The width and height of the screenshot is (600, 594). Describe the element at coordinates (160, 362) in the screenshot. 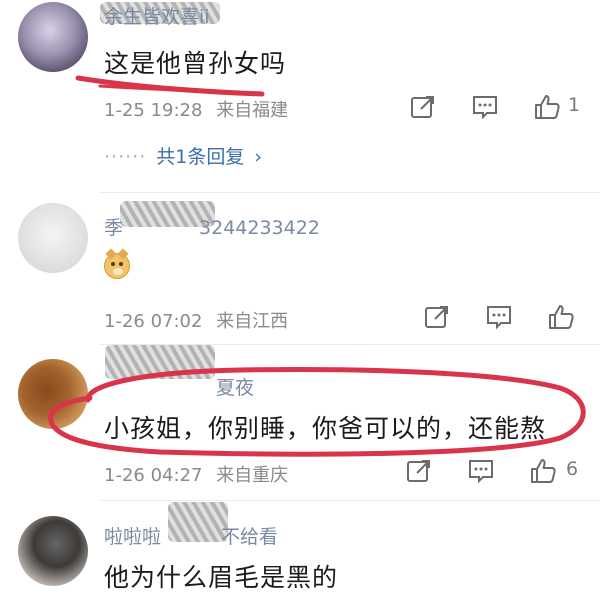

I see `username-redaction` at that location.